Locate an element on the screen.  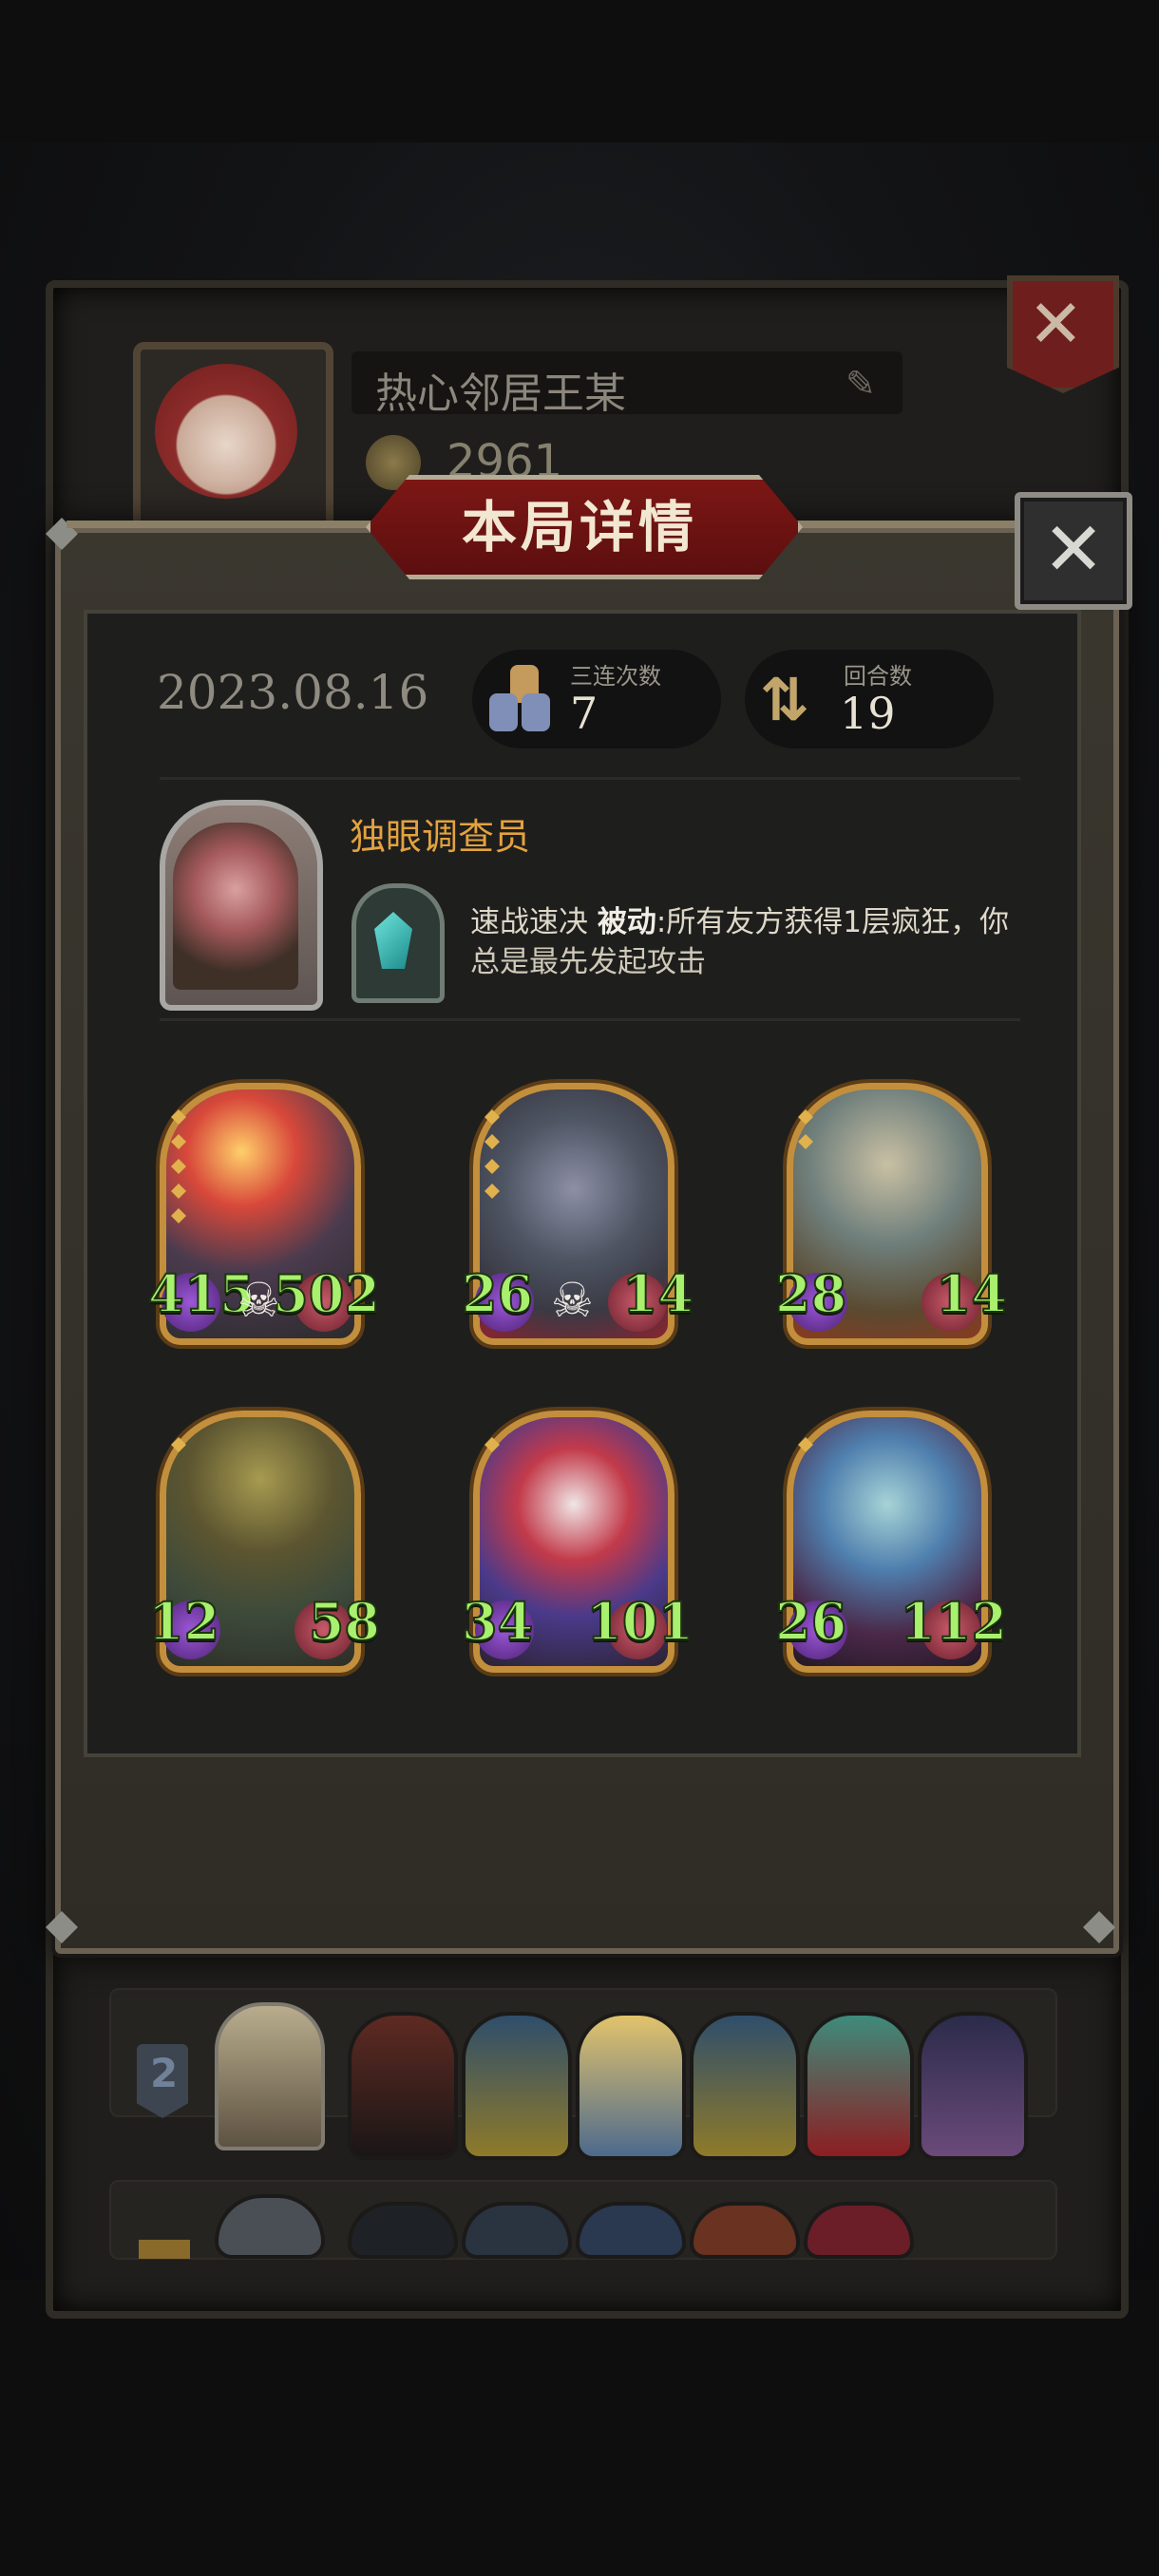
triple-count-label: 三连次数 is located at coordinates (615, 676).